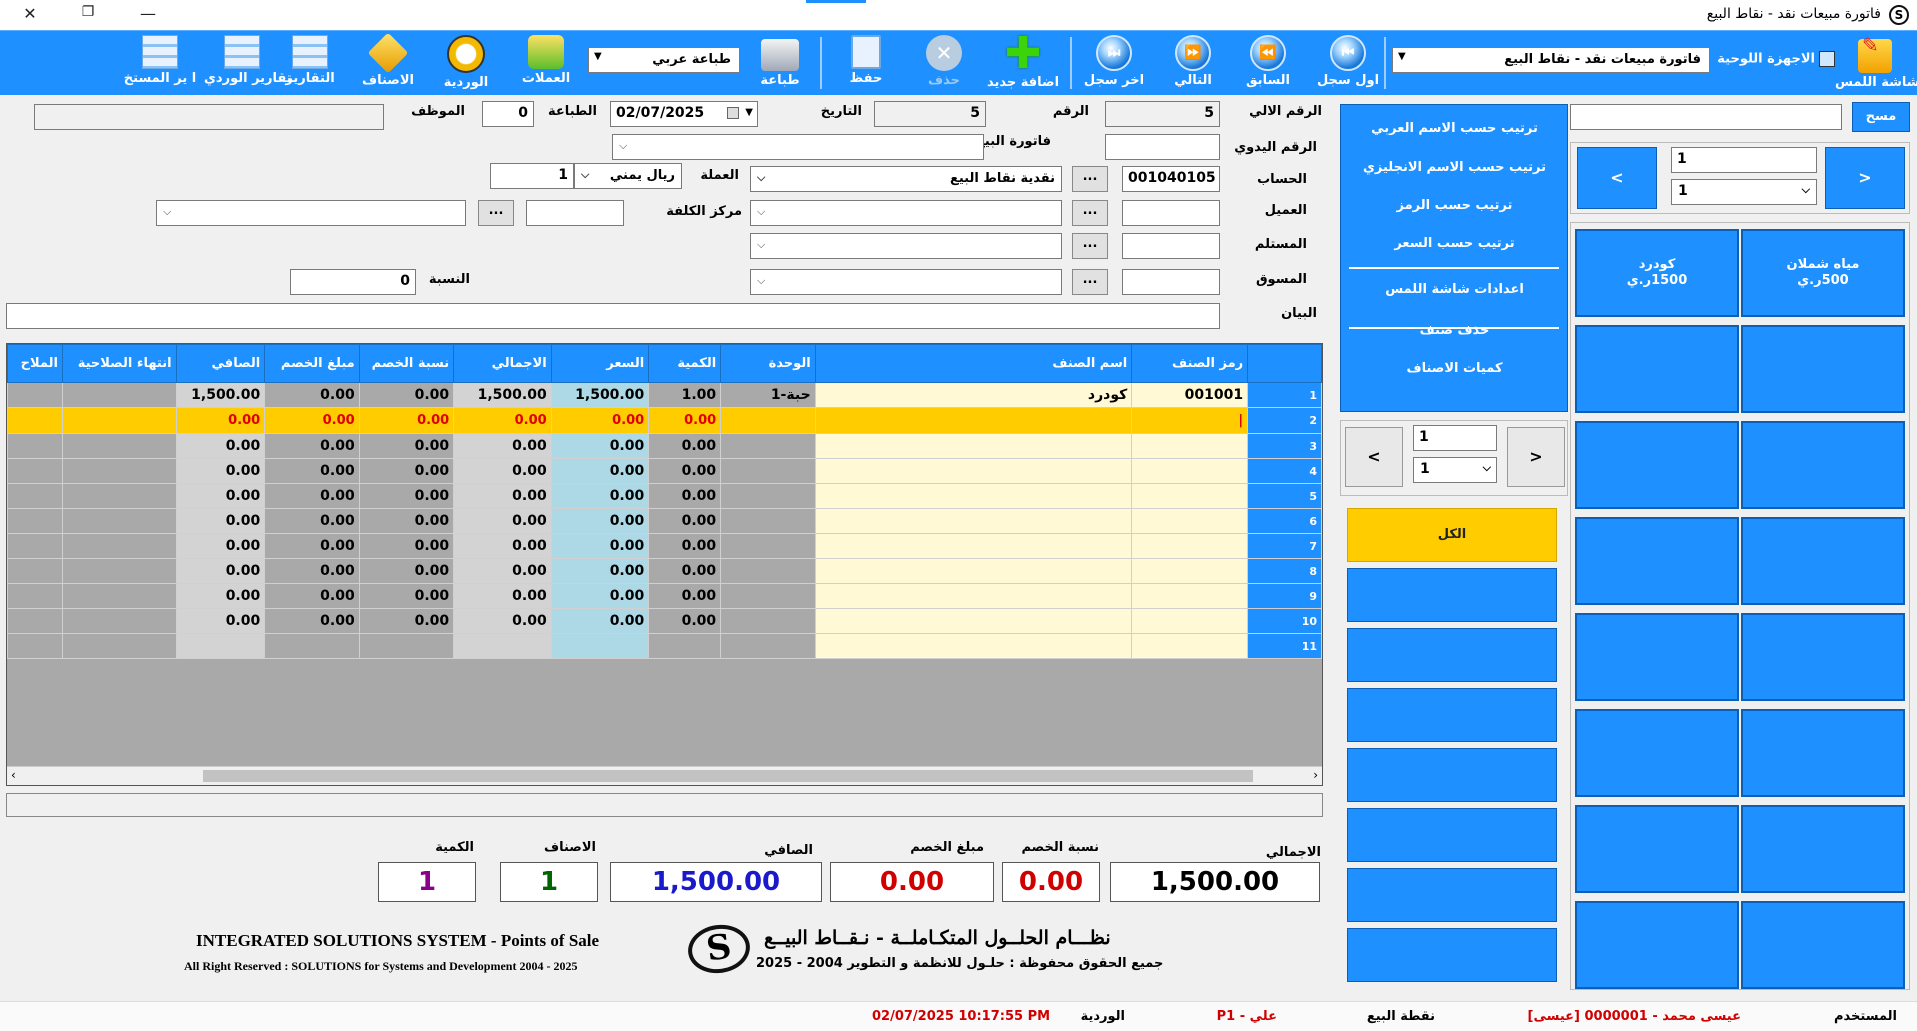 The height and width of the screenshot is (1031, 1917). I want to click on cell-price: 1,500.00, so click(600, 395).